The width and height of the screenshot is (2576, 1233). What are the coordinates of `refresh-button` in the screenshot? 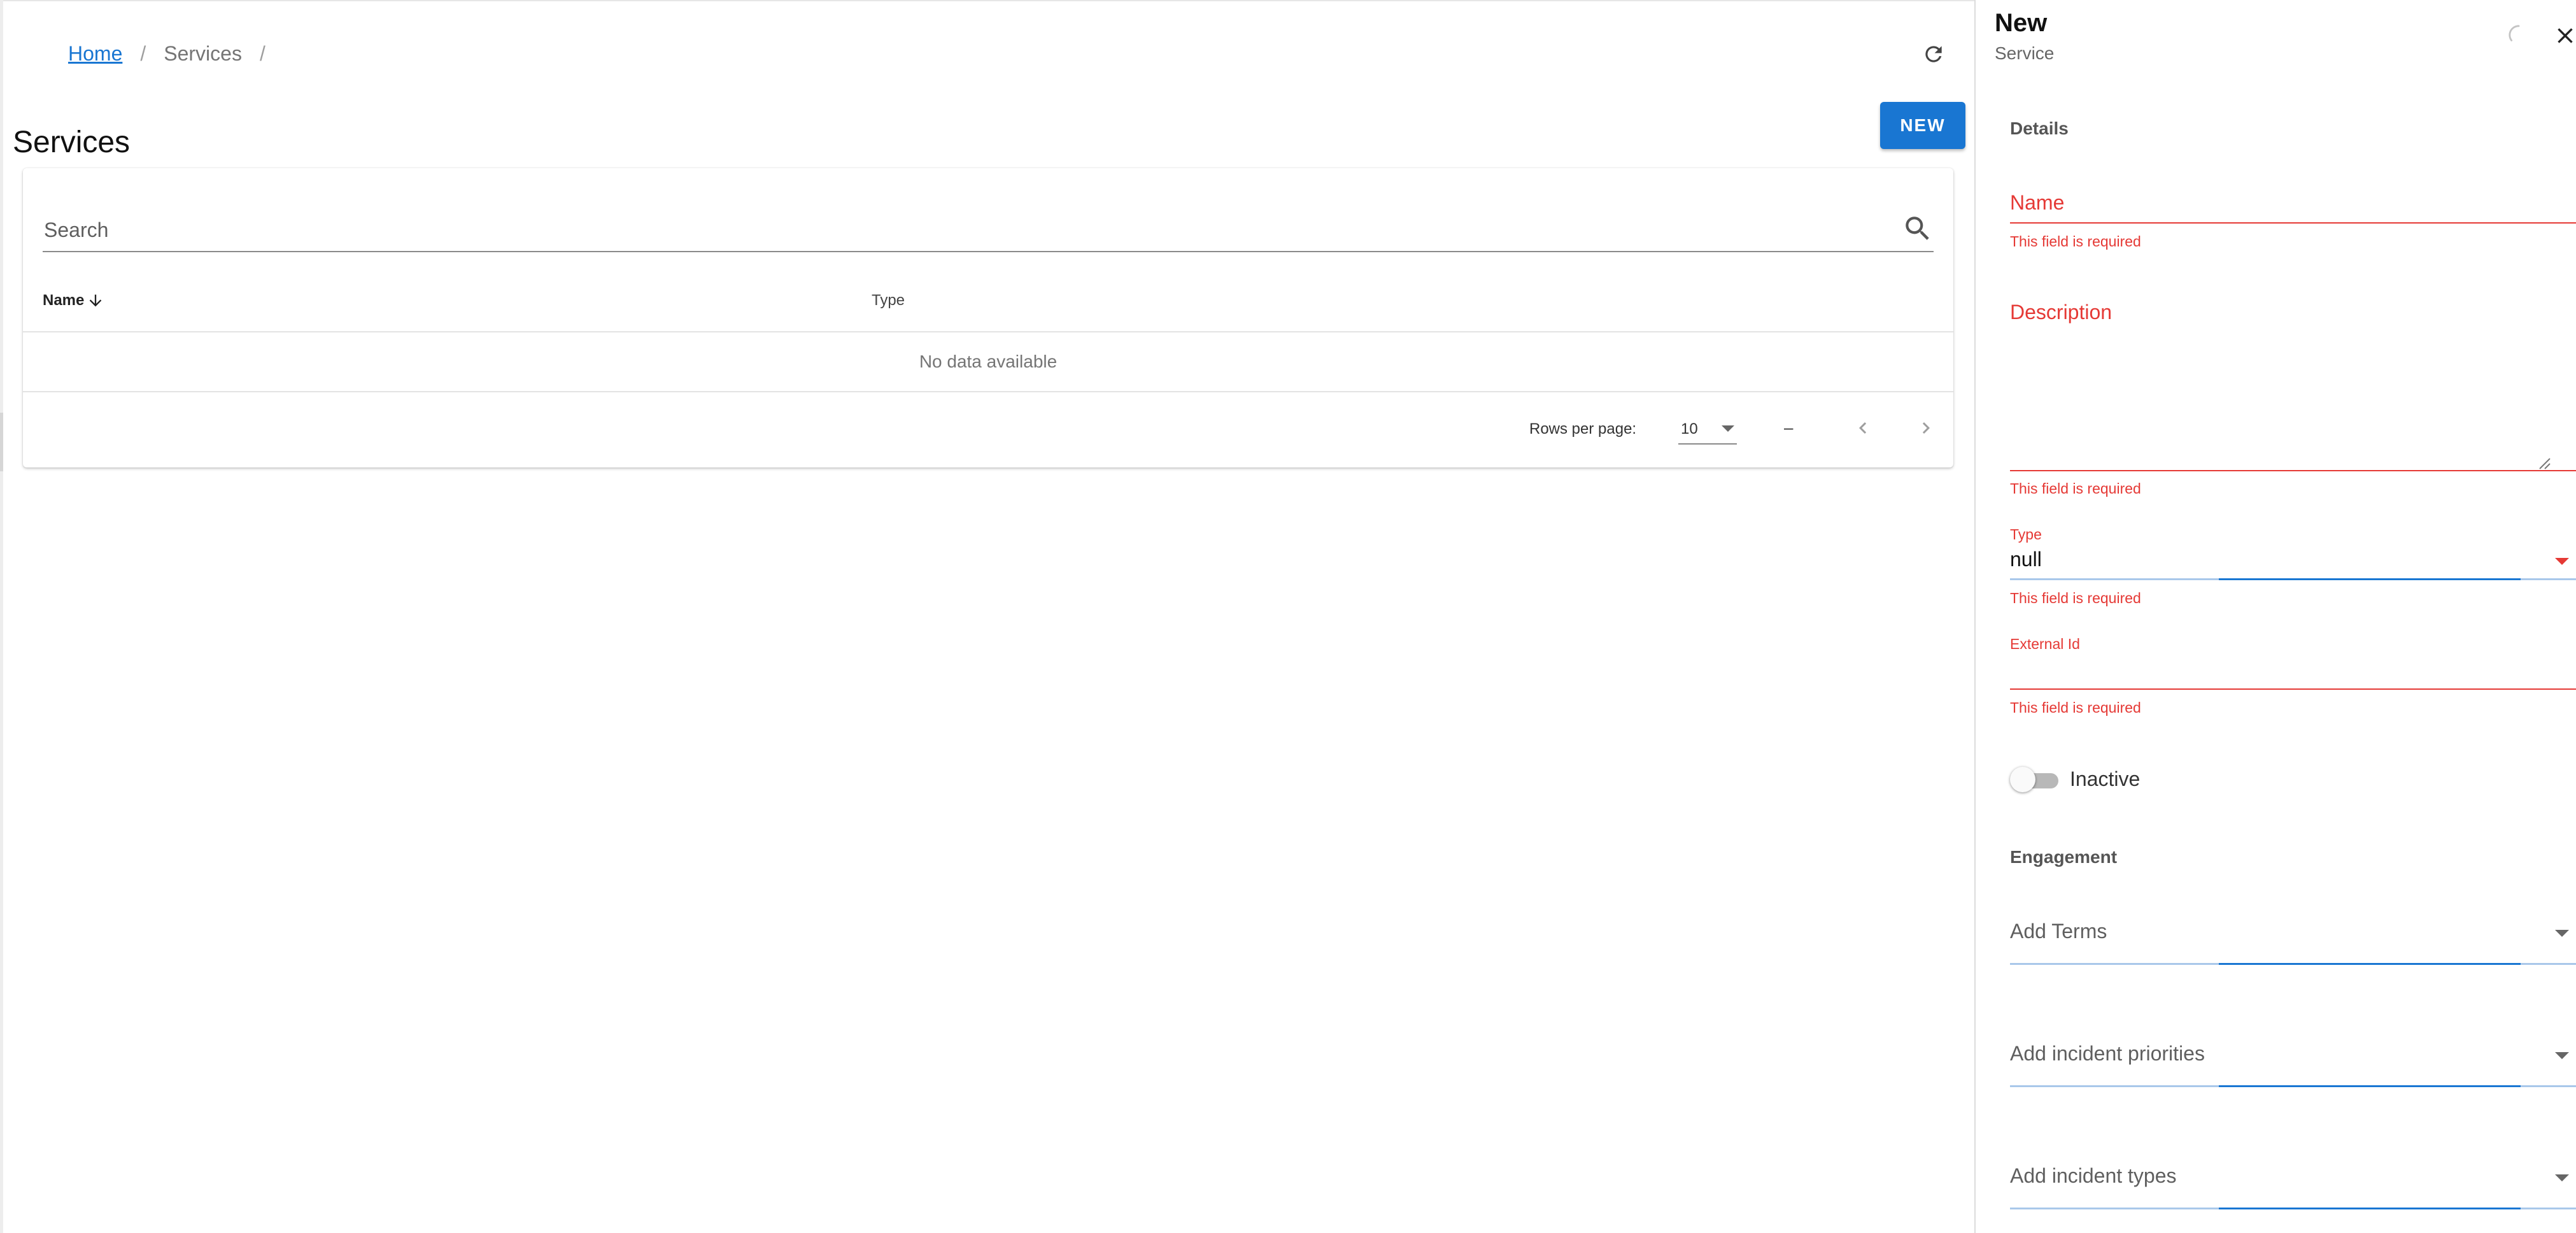 It's located at (1933, 54).